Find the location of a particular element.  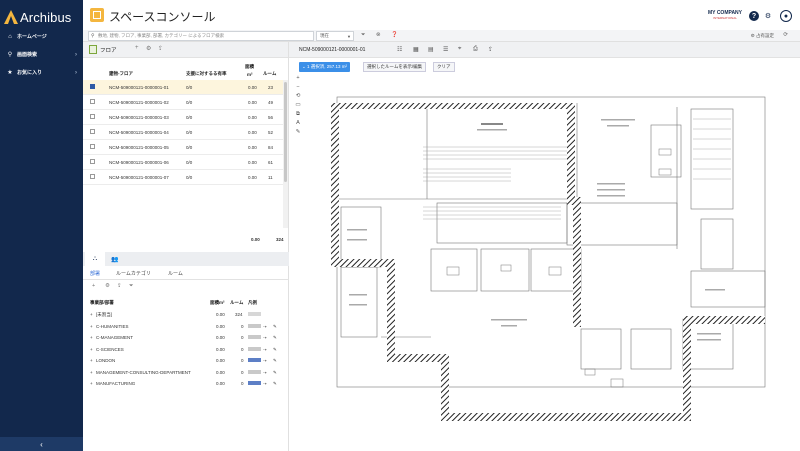

table-row: + LONDON 0.00 0 ⇢ ✎ is located at coordinates (186, 361).